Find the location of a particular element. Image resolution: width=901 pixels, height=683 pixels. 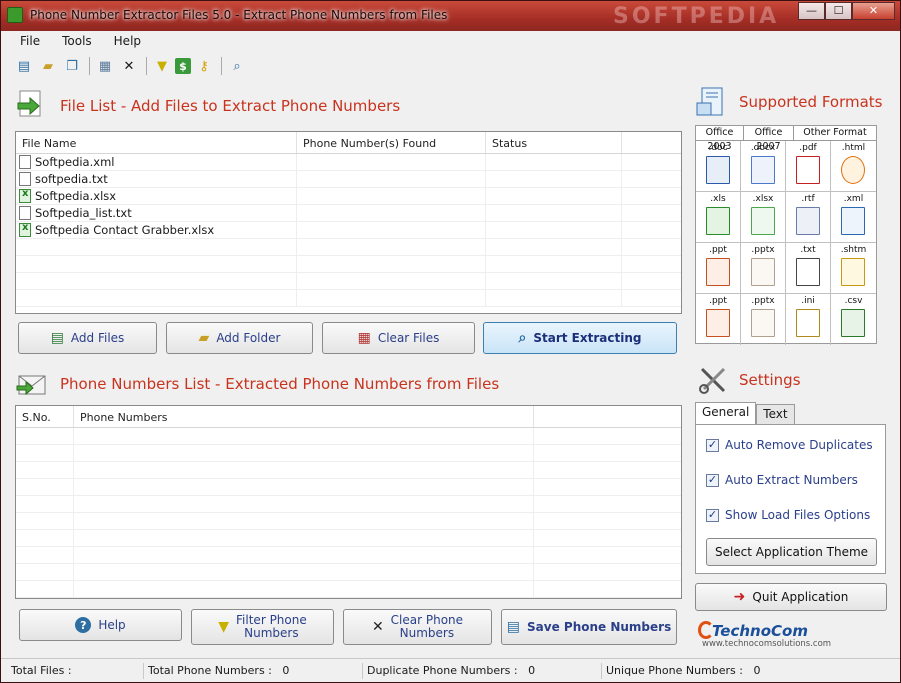

dollar-icon: $ is located at coordinates (183, 66).